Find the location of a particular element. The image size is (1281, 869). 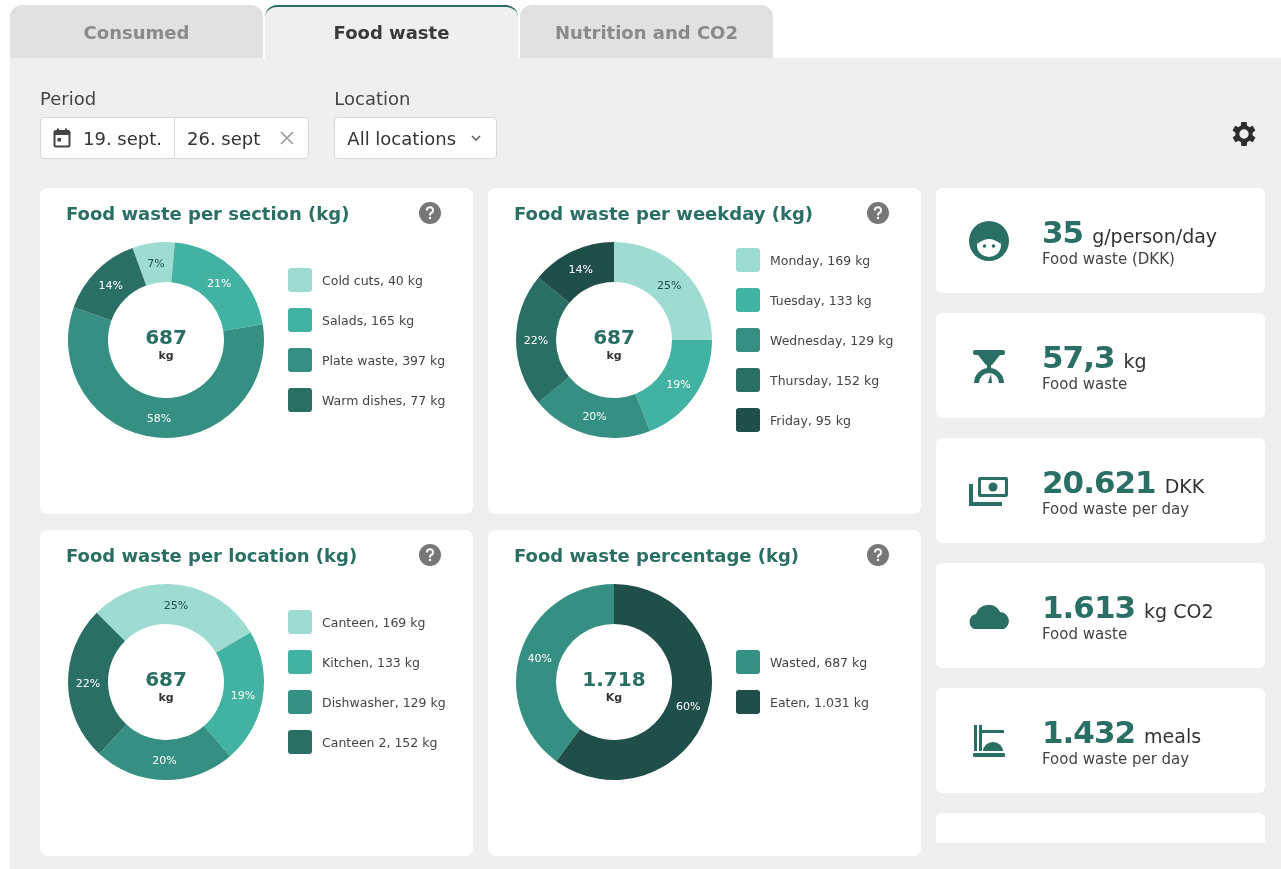

chart-title: Food waste per location (kg) is located at coordinates (212, 555).